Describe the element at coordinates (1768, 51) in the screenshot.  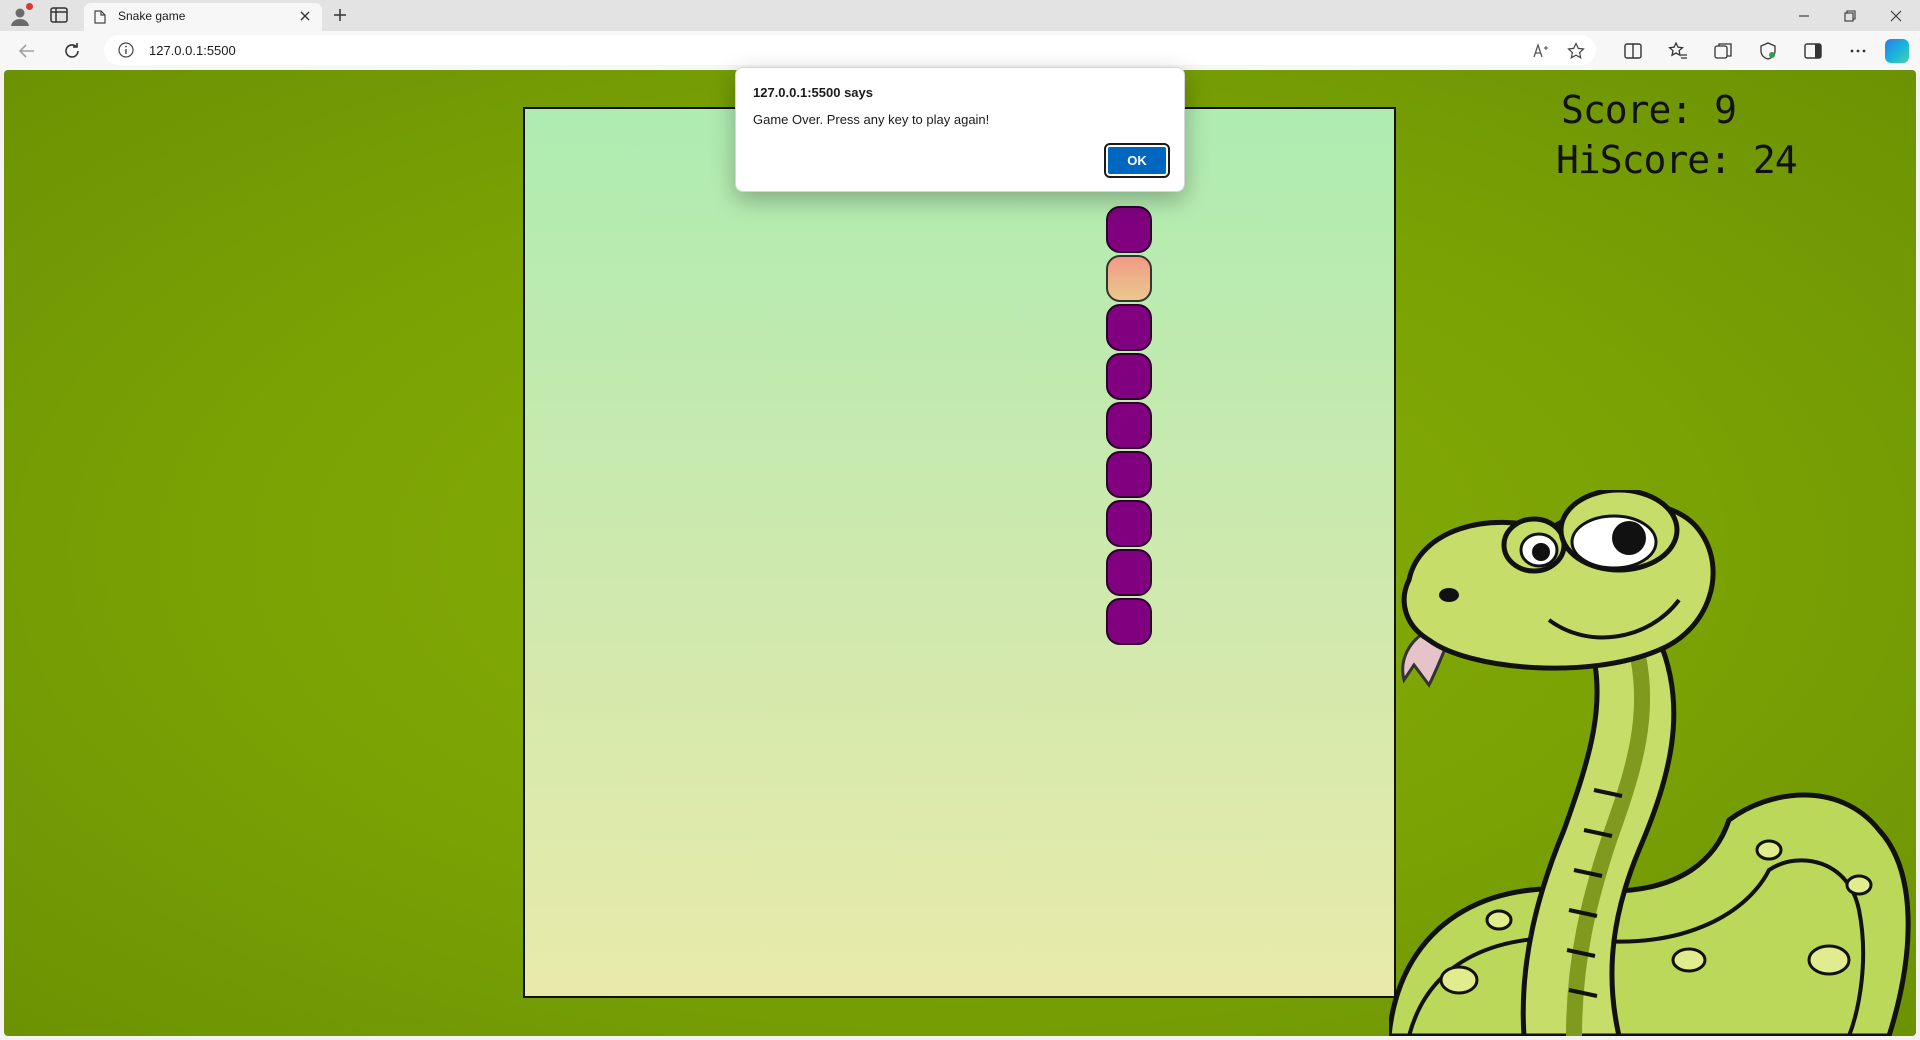
I see `browser-essentials-icon` at that location.